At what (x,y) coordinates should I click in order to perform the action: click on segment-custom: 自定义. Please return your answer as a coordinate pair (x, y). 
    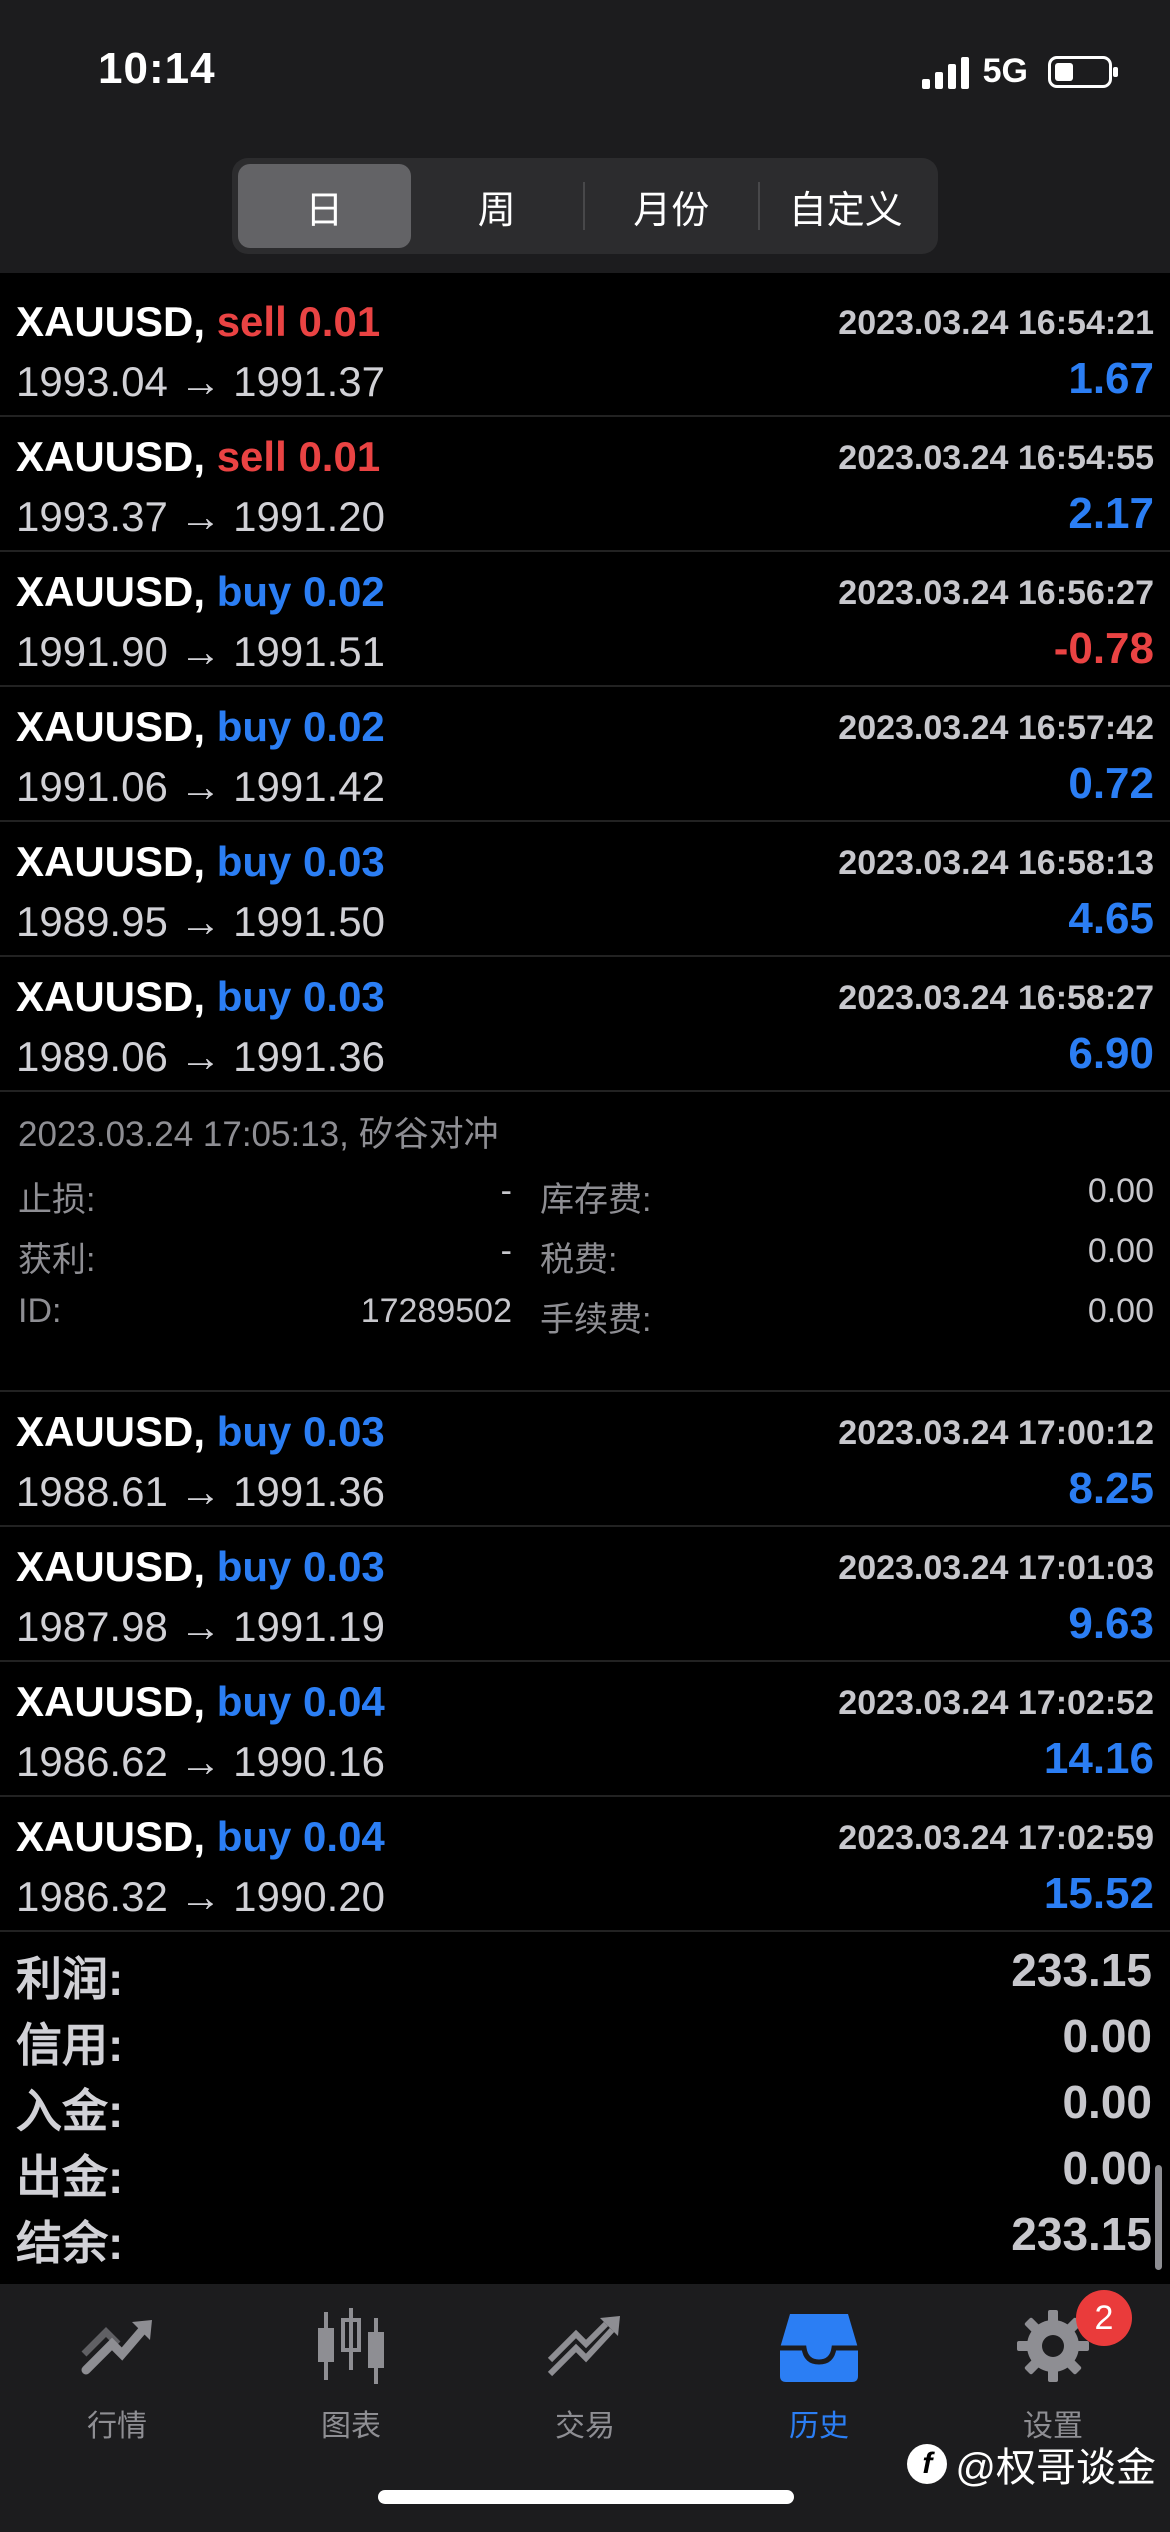
    Looking at the image, I should click on (846, 206).